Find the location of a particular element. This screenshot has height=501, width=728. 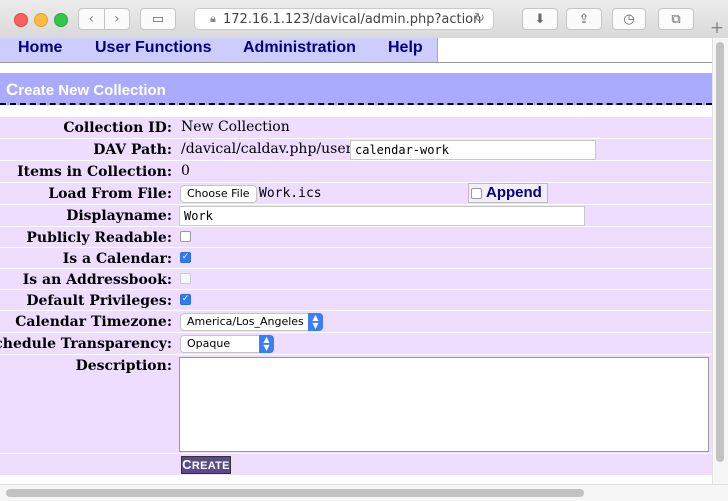

items-label: Items in Collection: is located at coordinates (94, 172).